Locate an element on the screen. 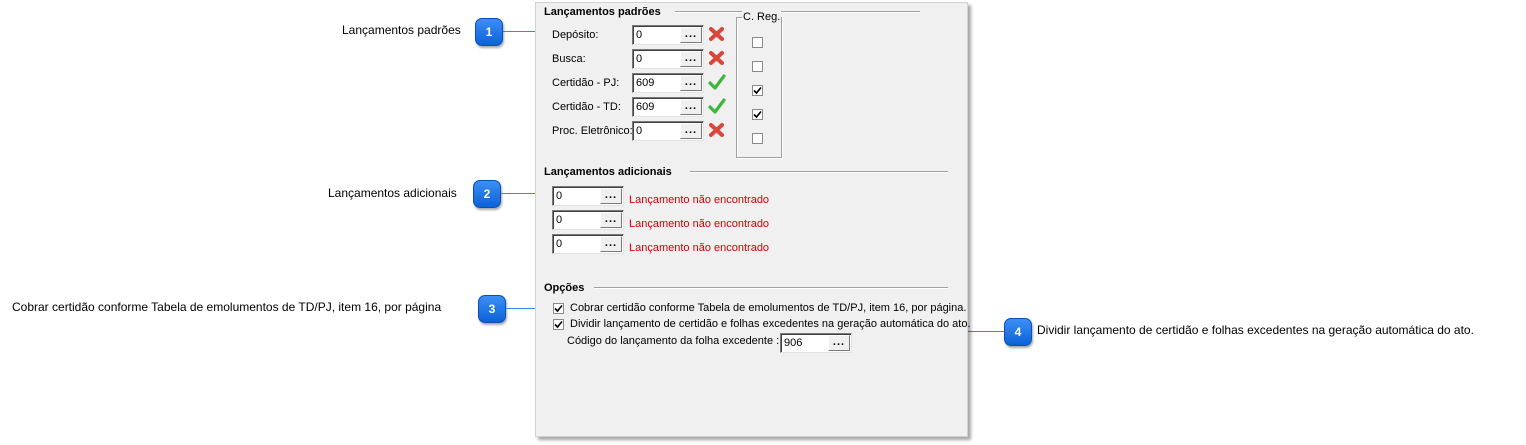  group-divider-padroes is located at coordinates (797, 12).